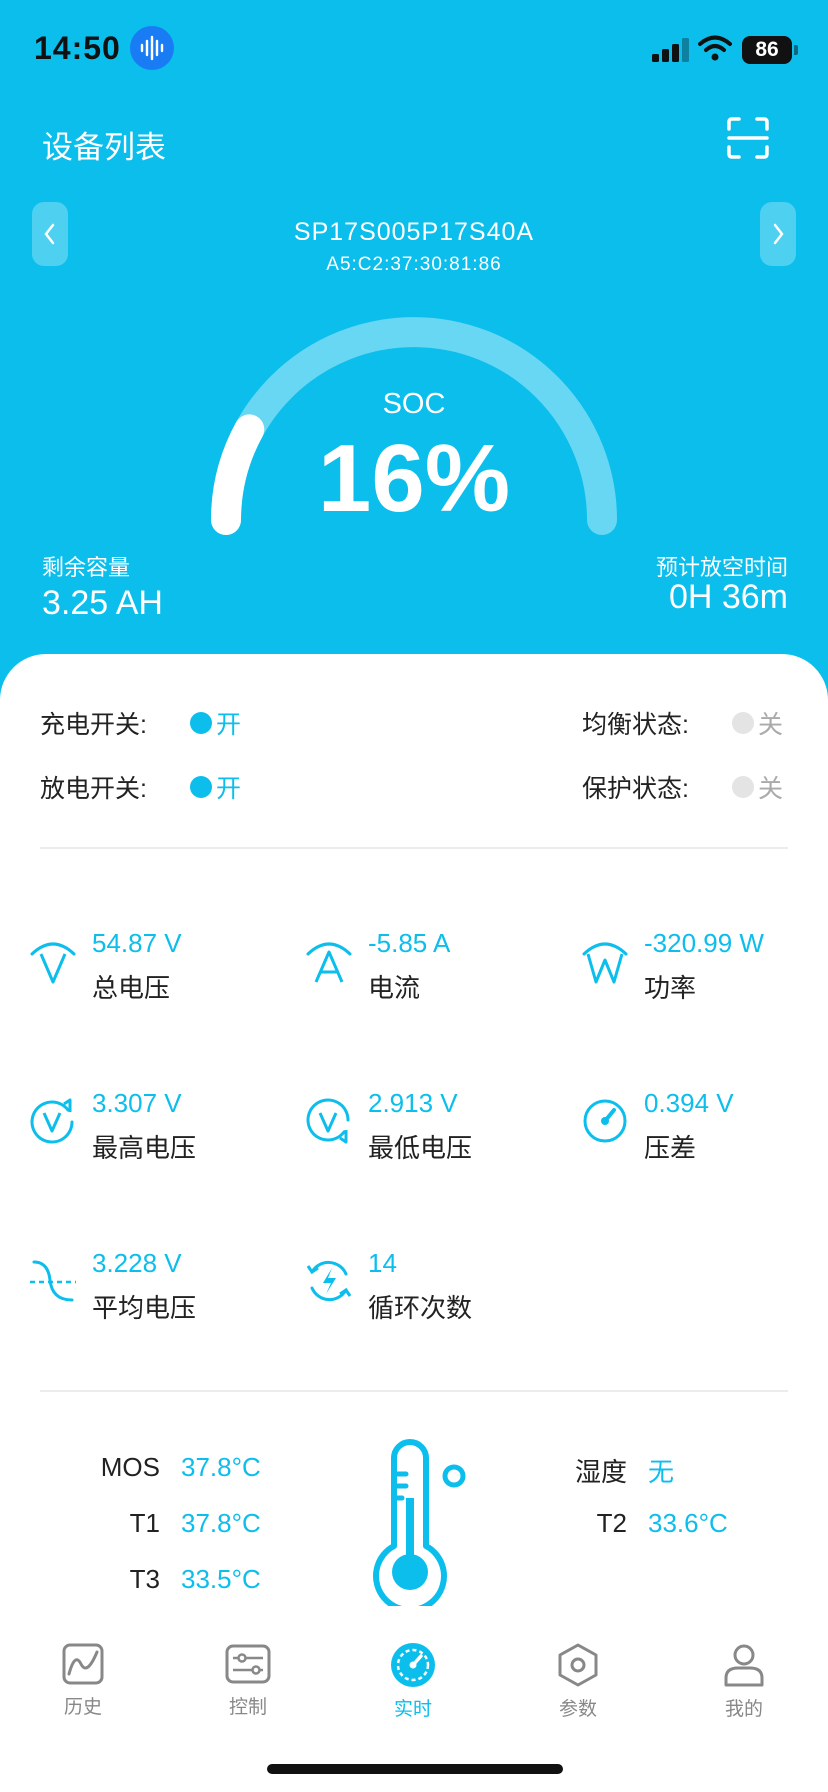 The width and height of the screenshot is (828, 1792). Describe the element at coordinates (635, 725) in the screenshot. I see `balance-status-label: 均衡状态:` at that location.